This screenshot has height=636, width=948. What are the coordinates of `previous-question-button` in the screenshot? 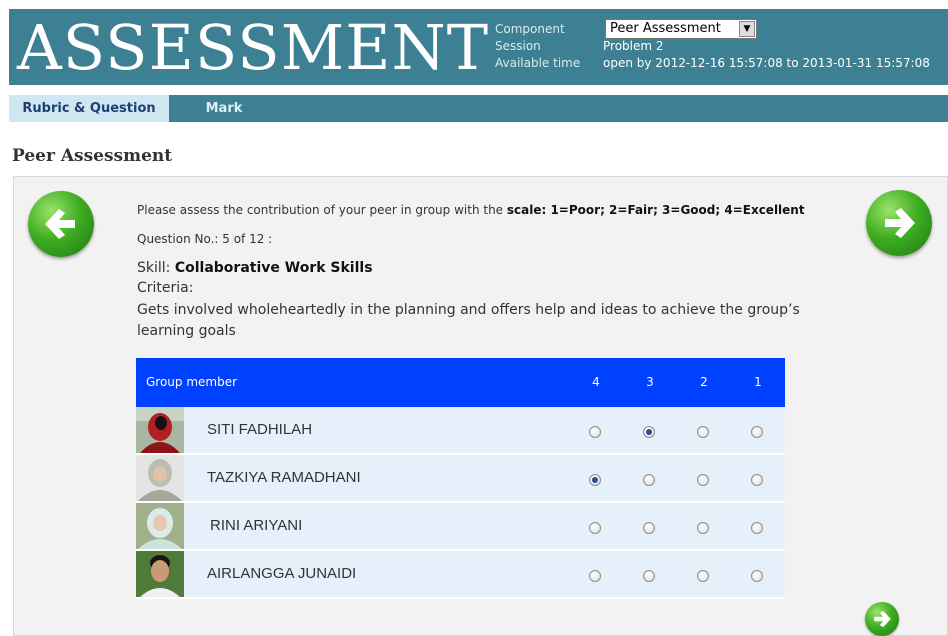 It's located at (61, 224).